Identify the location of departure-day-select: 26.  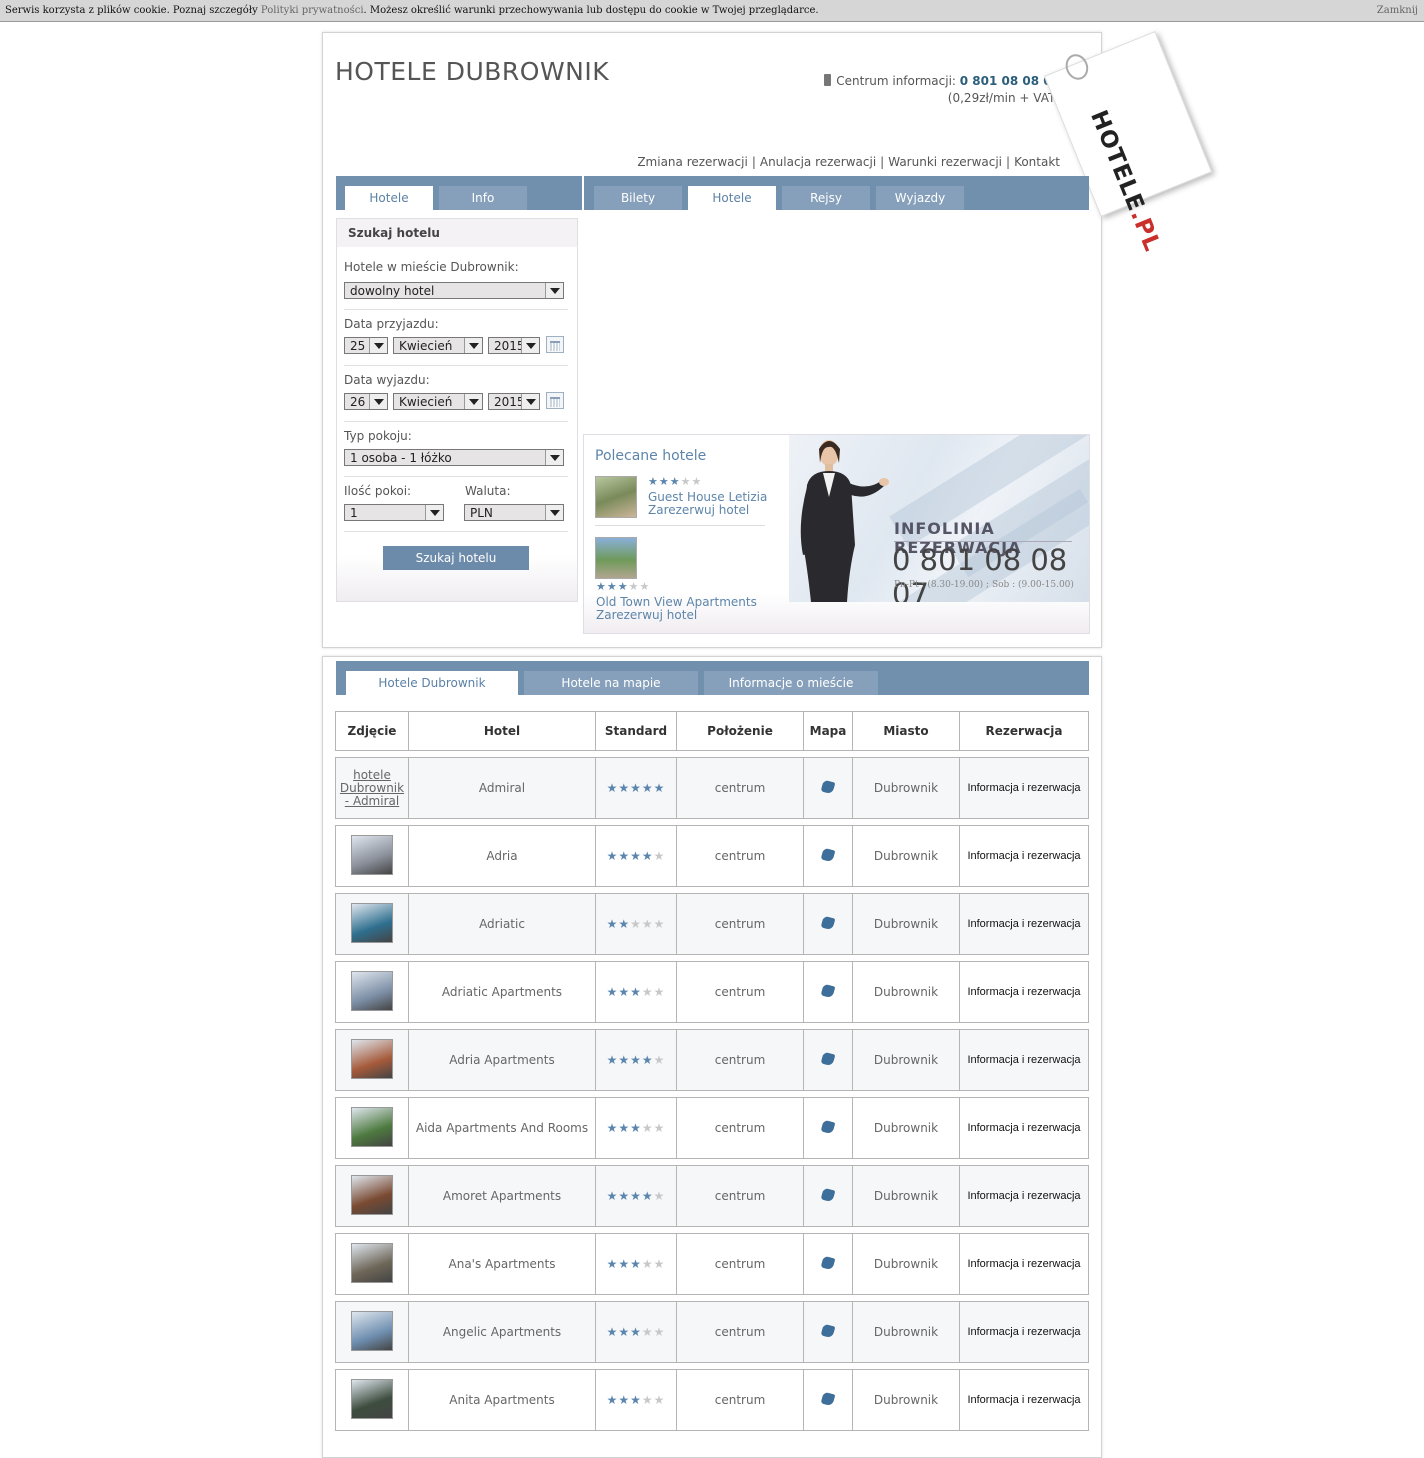
(366, 401).